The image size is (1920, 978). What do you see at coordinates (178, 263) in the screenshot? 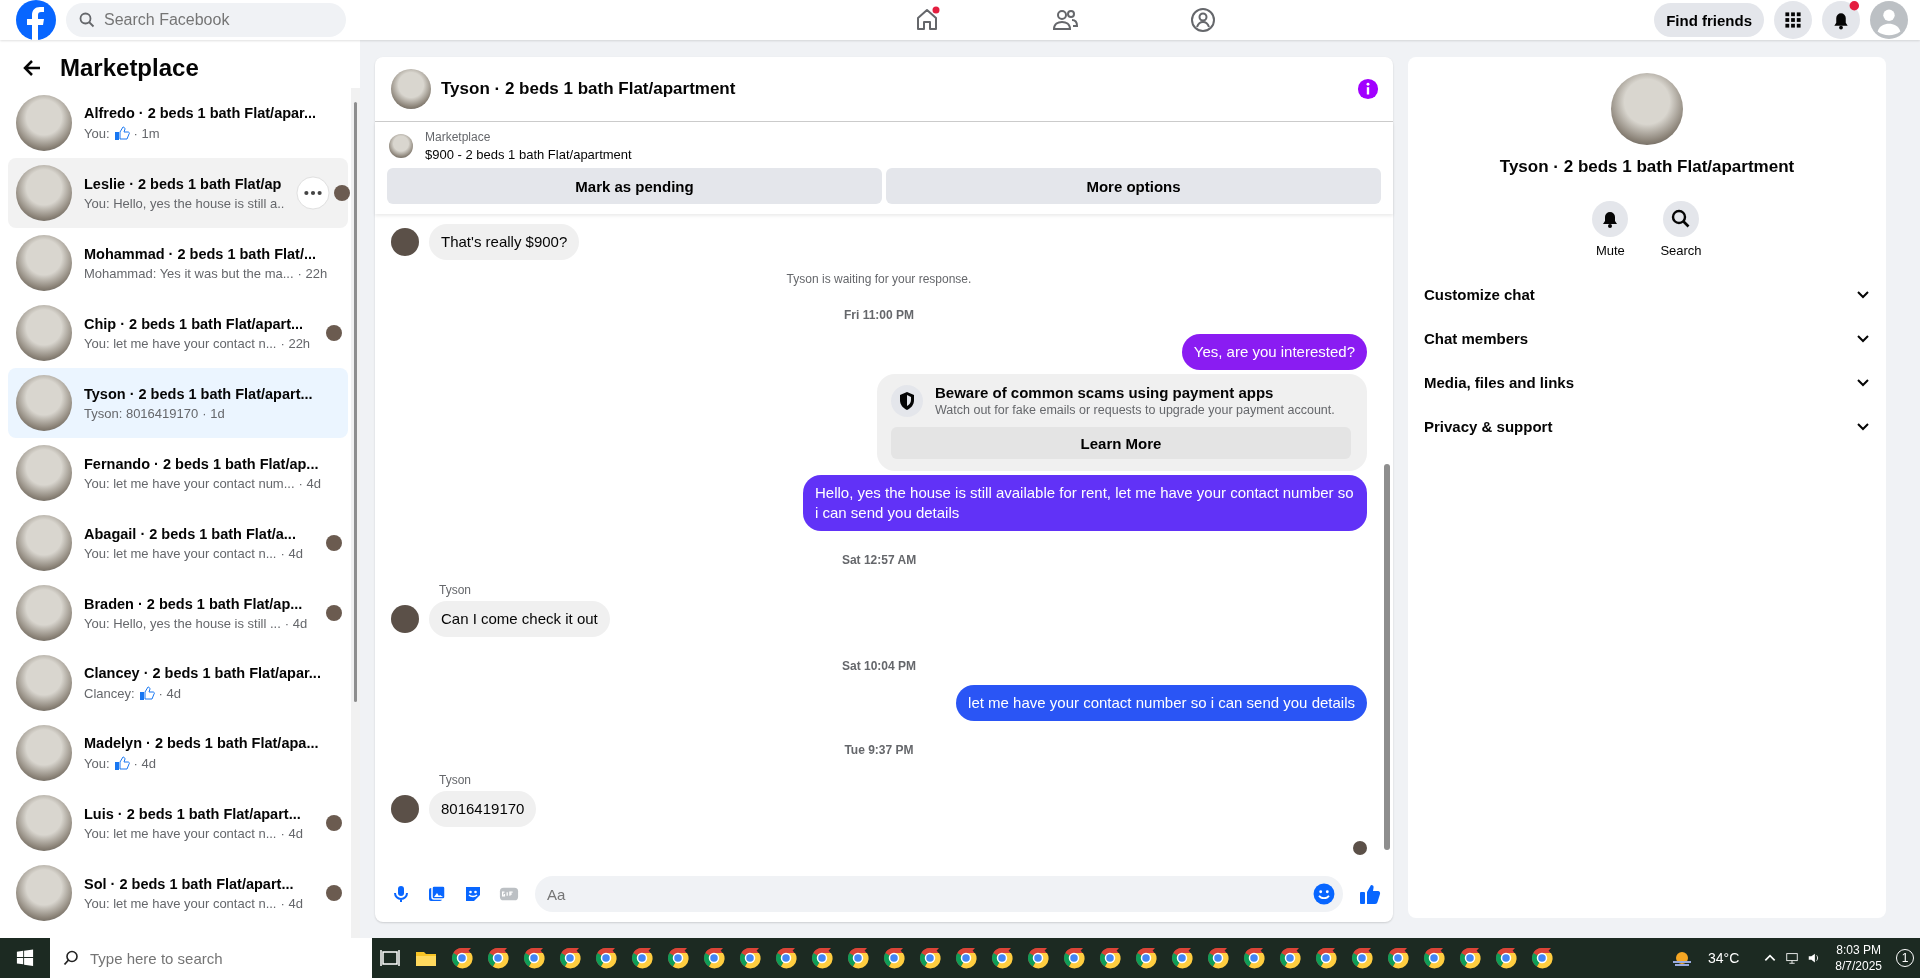
I see `conversation-item: Mohammad · 2 beds 1 bath Flat/... Mohammad: Yes it was but the ma... · 22h` at bounding box center [178, 263].